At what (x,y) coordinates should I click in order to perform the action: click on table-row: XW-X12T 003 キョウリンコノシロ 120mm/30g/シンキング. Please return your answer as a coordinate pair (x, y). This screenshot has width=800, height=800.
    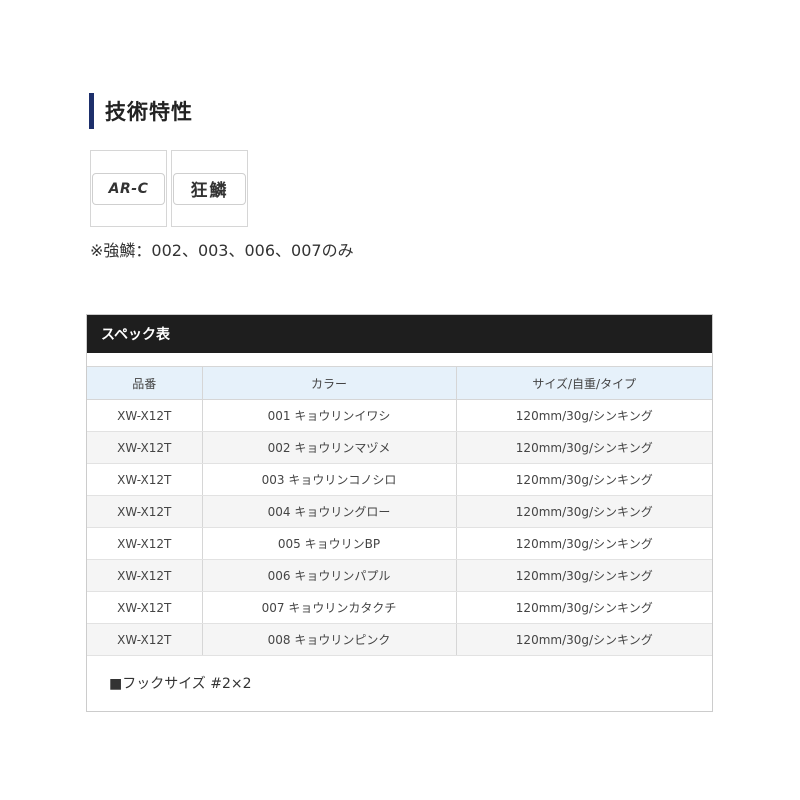
    Looking at the image, I should click on (399, 479).